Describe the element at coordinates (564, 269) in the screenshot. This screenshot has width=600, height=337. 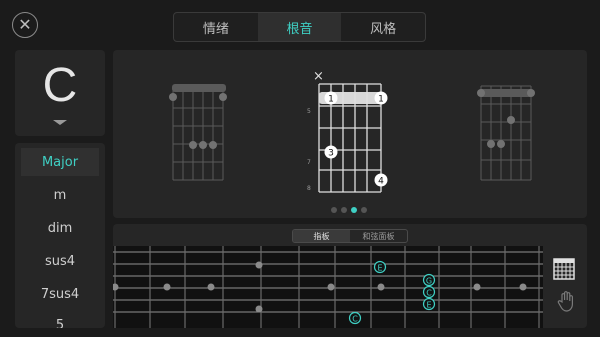
I see `grid-icon` at that location.